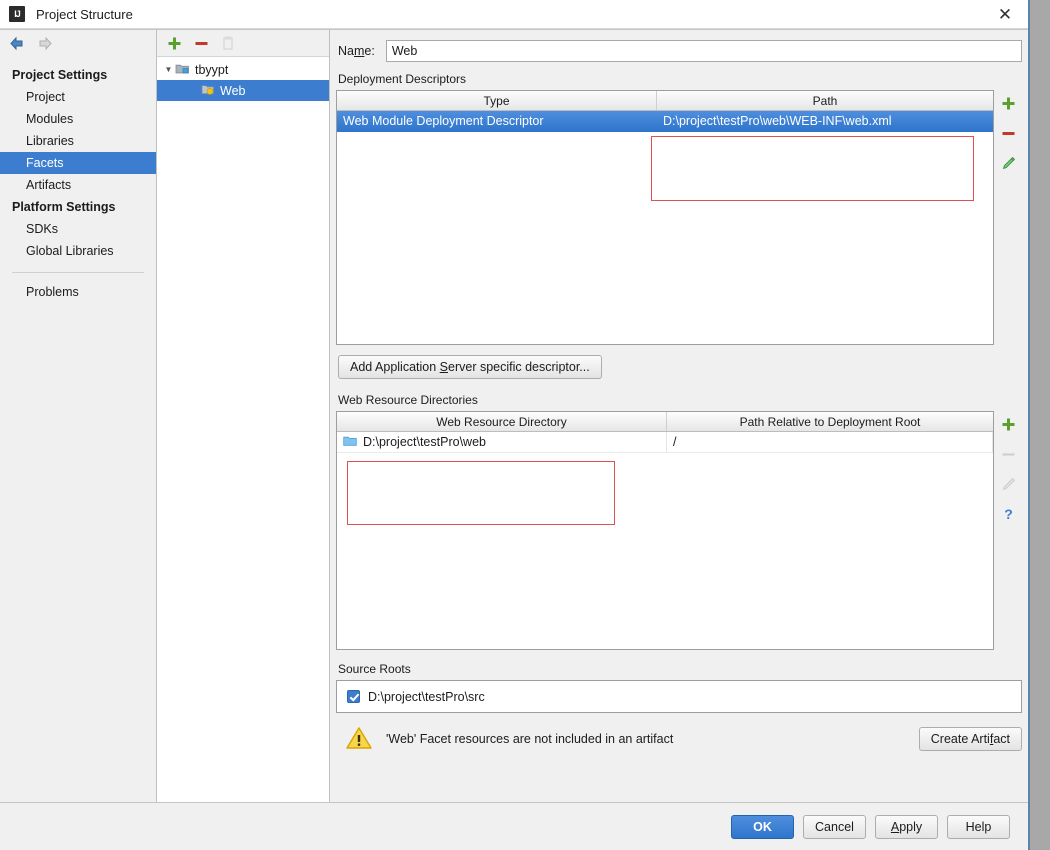  What do you see at coordinates (78, 43) in the screenshot?
I see `sidebar-nav-arrows` at bounding box center [78, 43].